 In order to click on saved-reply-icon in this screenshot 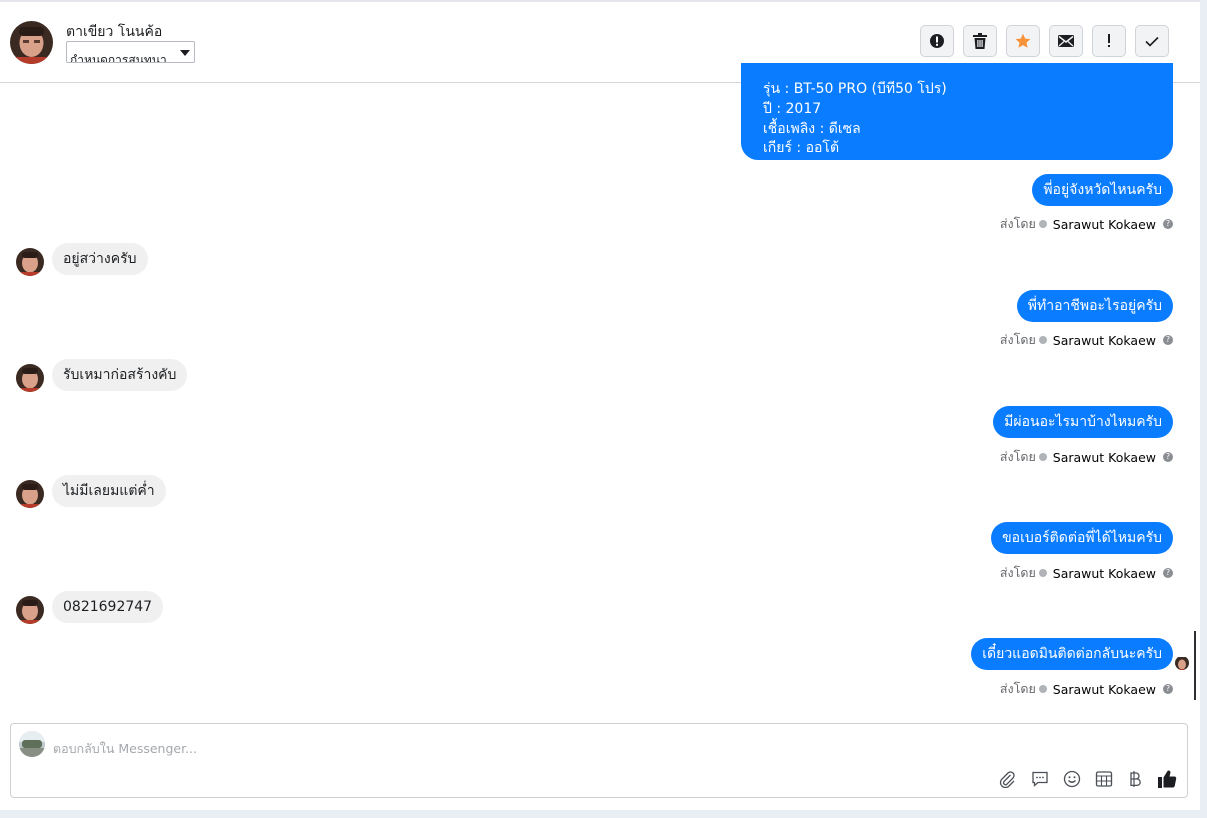, I will do `click(1040, 779)`.